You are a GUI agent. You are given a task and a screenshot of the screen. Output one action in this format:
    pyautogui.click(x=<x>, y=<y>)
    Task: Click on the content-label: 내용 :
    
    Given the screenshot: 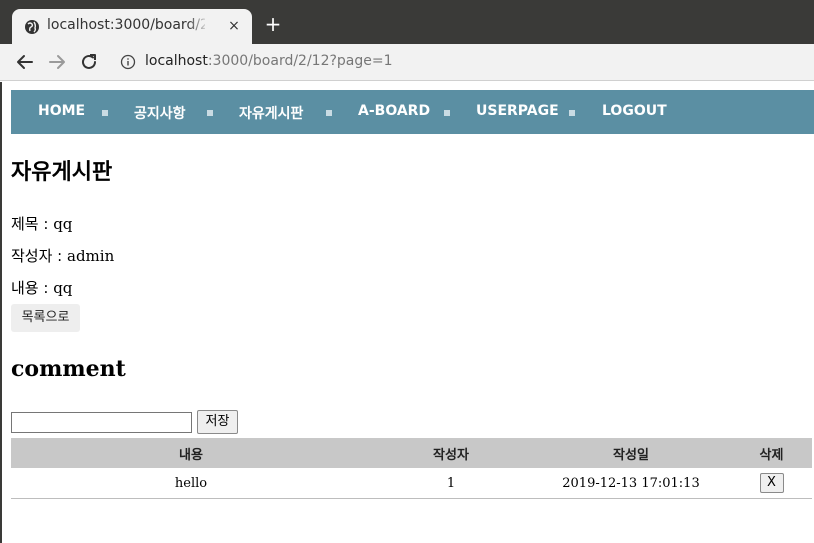 What is the action you would take?
    pyautogui.click(x=32, y=288)
    